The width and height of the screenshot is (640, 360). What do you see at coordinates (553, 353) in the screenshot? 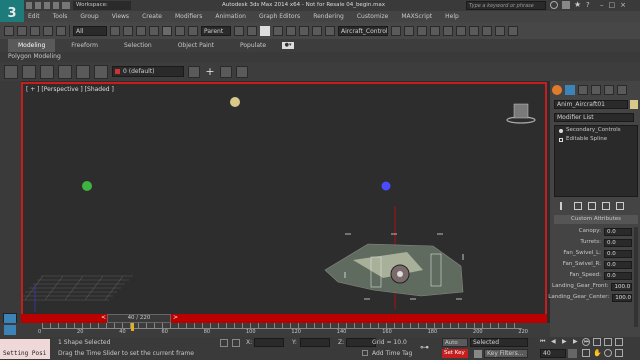
I see `current-frame-field: 40` at bounding box center [553, 353].